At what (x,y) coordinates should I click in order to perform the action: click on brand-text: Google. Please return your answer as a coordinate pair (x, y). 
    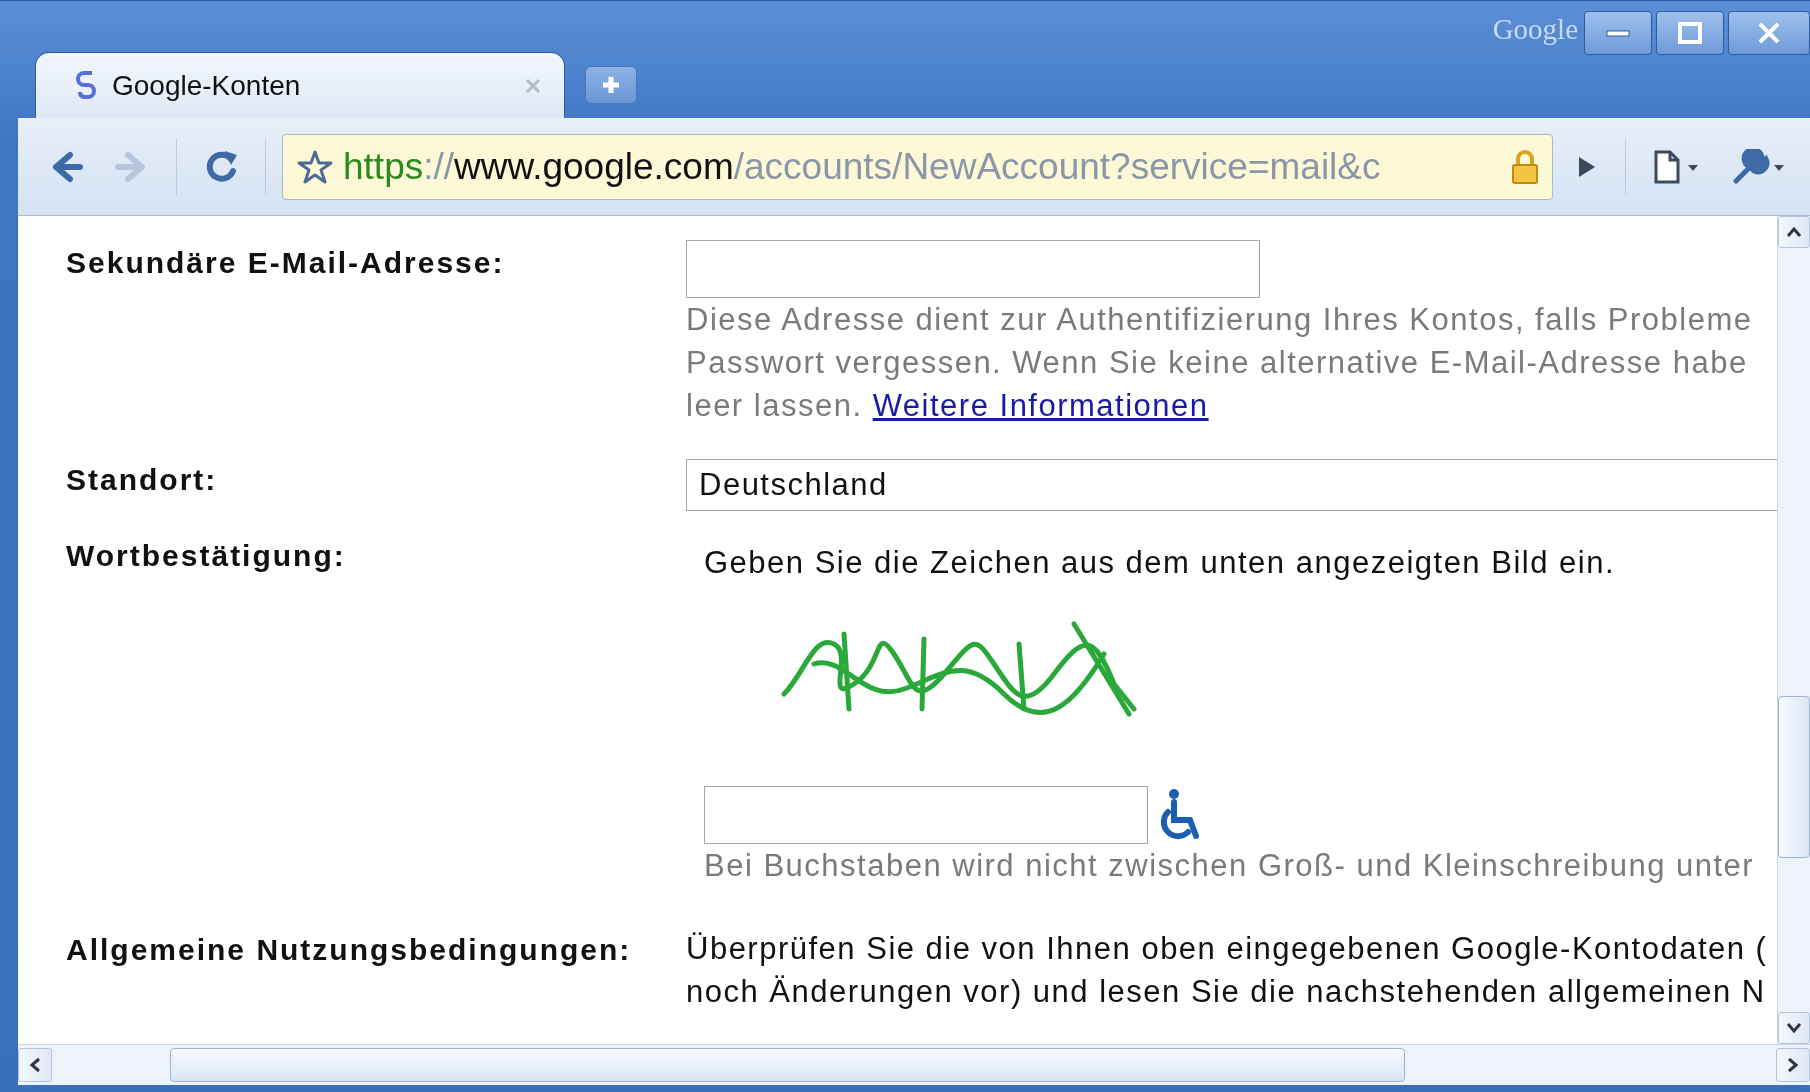
    Looking at the image, I should click on (1535, 29).